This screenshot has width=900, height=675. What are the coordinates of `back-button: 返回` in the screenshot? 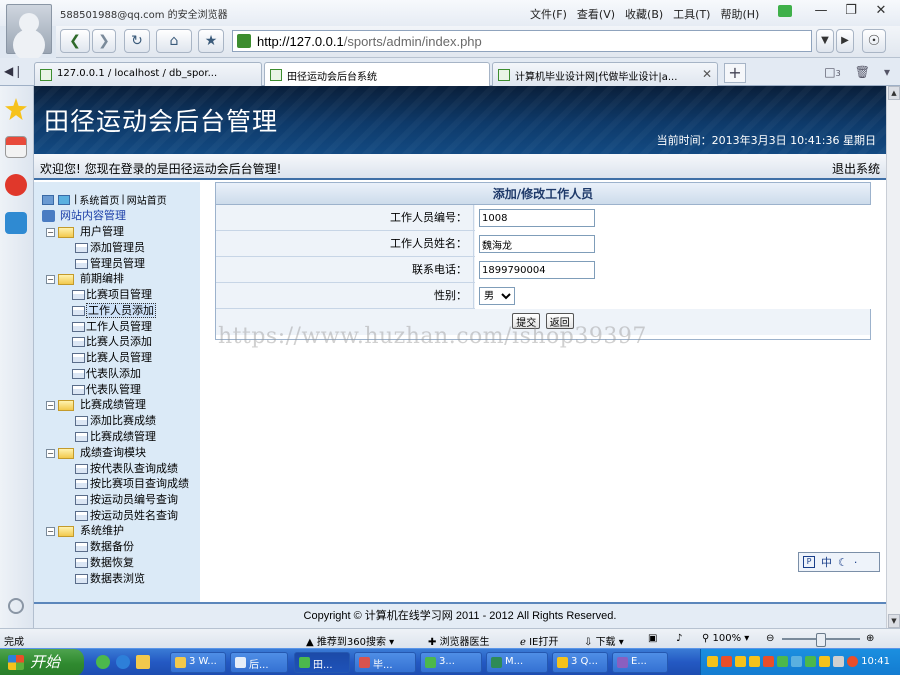 It's located at (559, 321).